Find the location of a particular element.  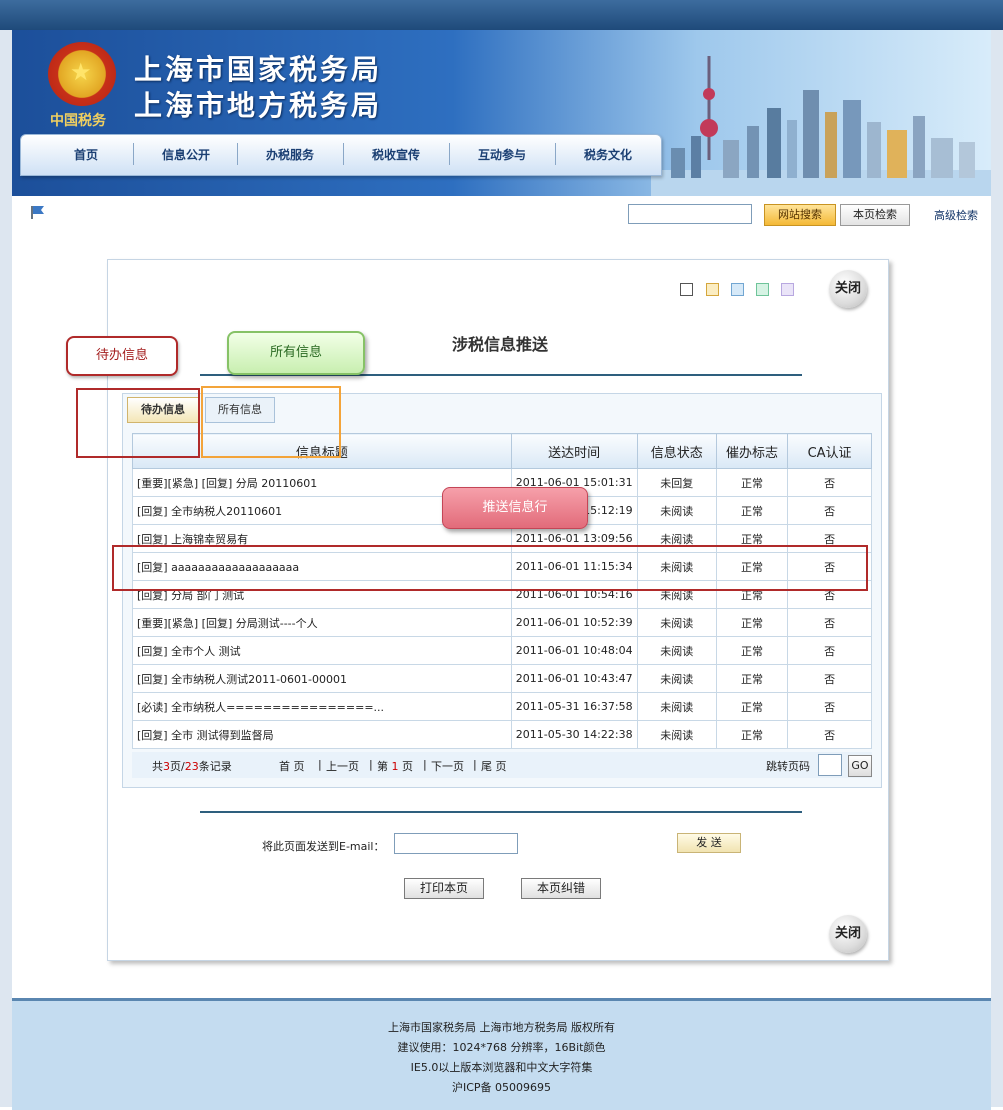

row-callout: 推送信息行 is located at coordinates (515, 508).